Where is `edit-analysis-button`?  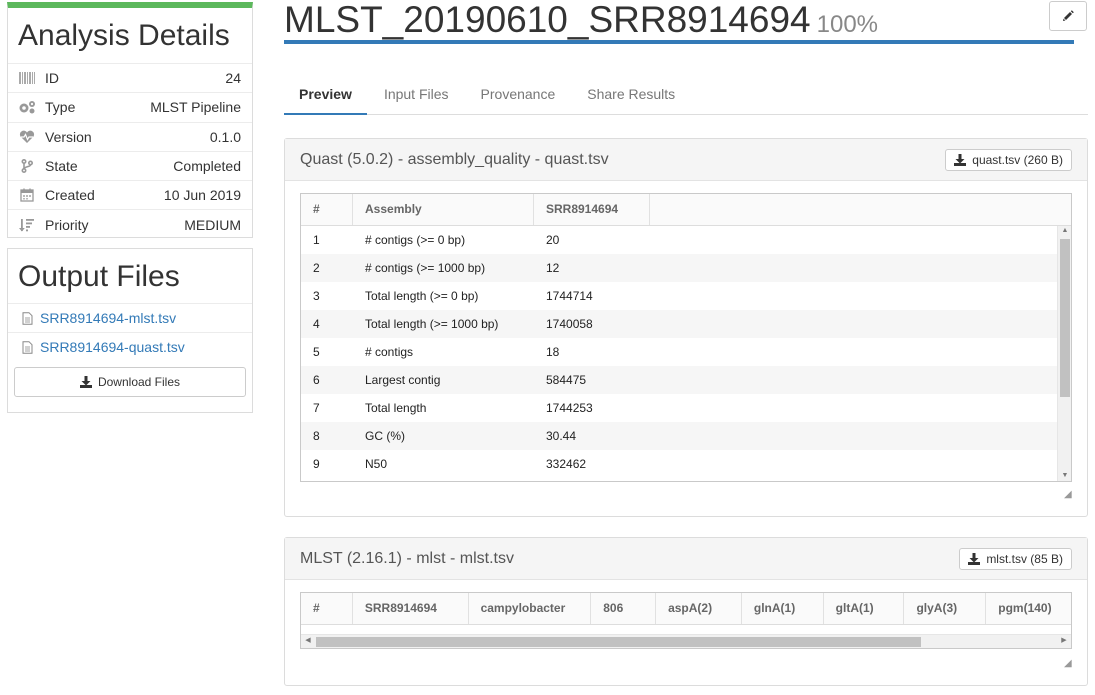
edit-analysis-button is located at coordinates (1068, 16).